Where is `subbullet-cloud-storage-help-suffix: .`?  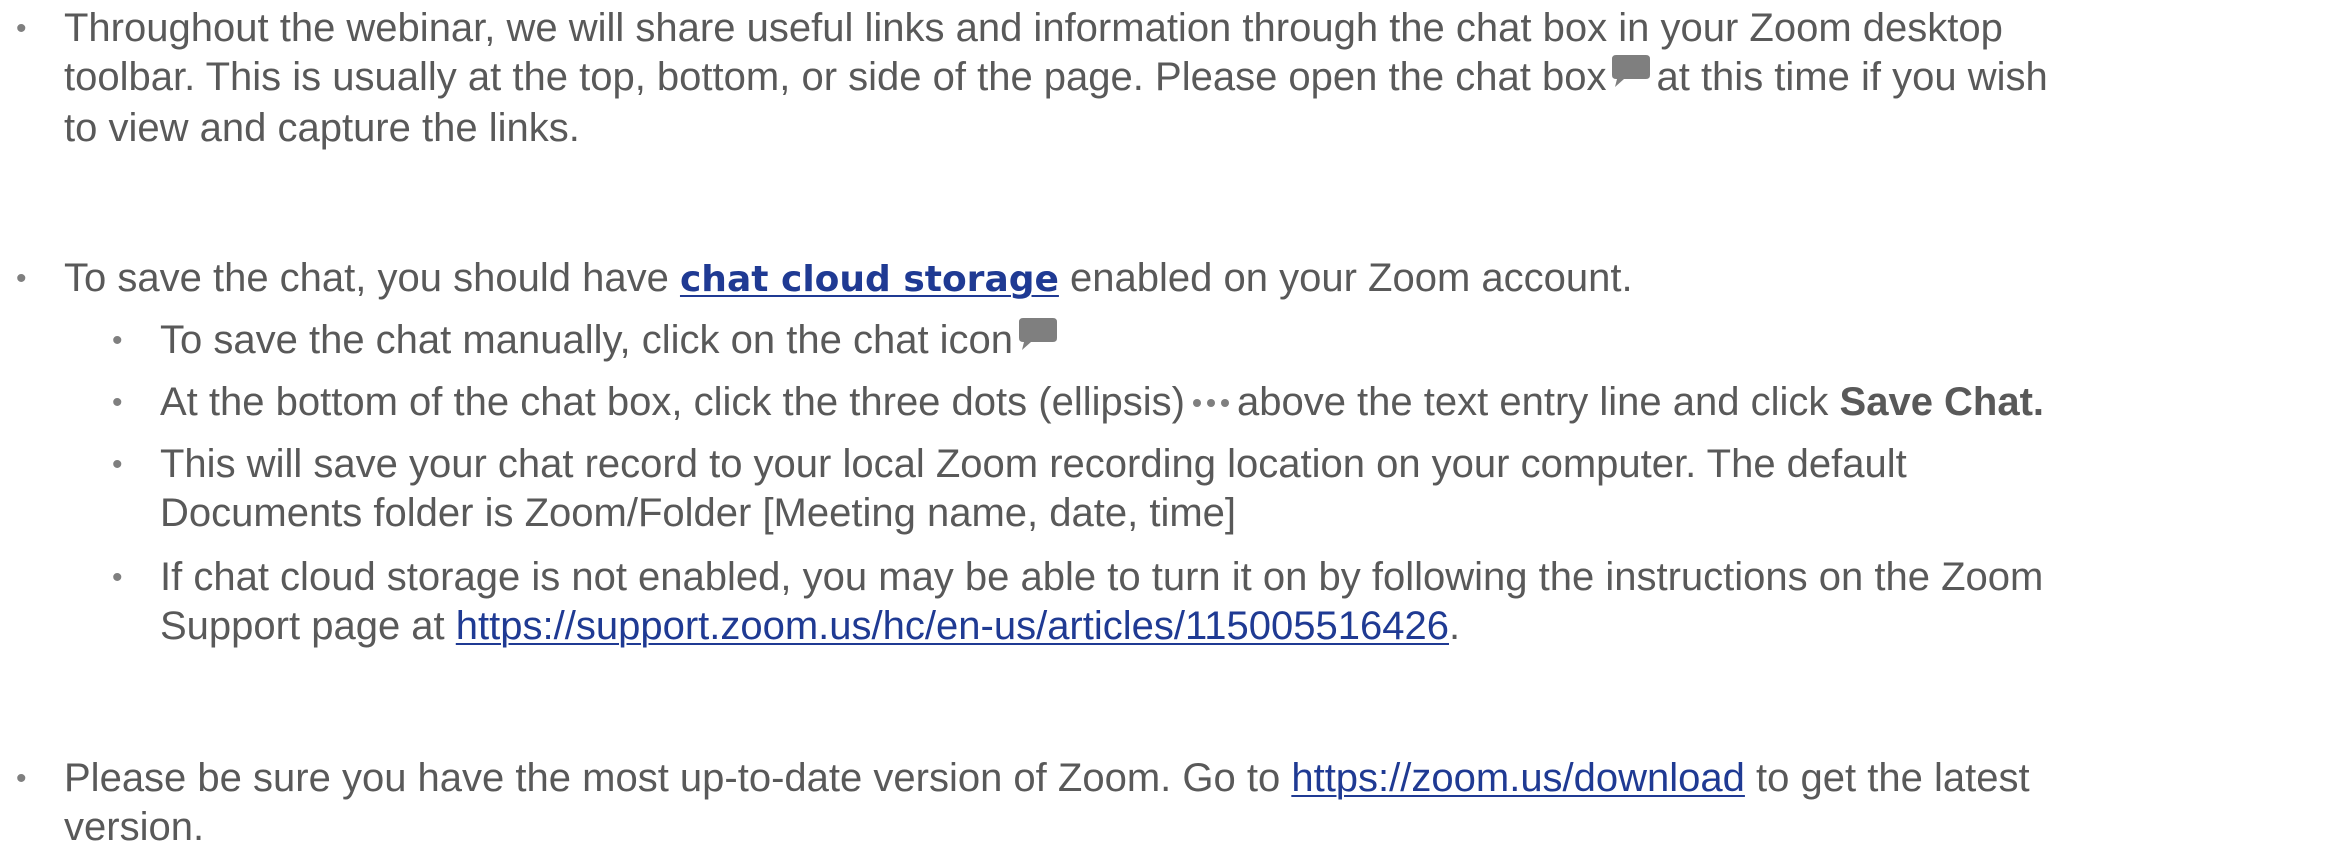 subbullet-cloud-storage-help-suffix: . is located at coordinates (1454, 626).